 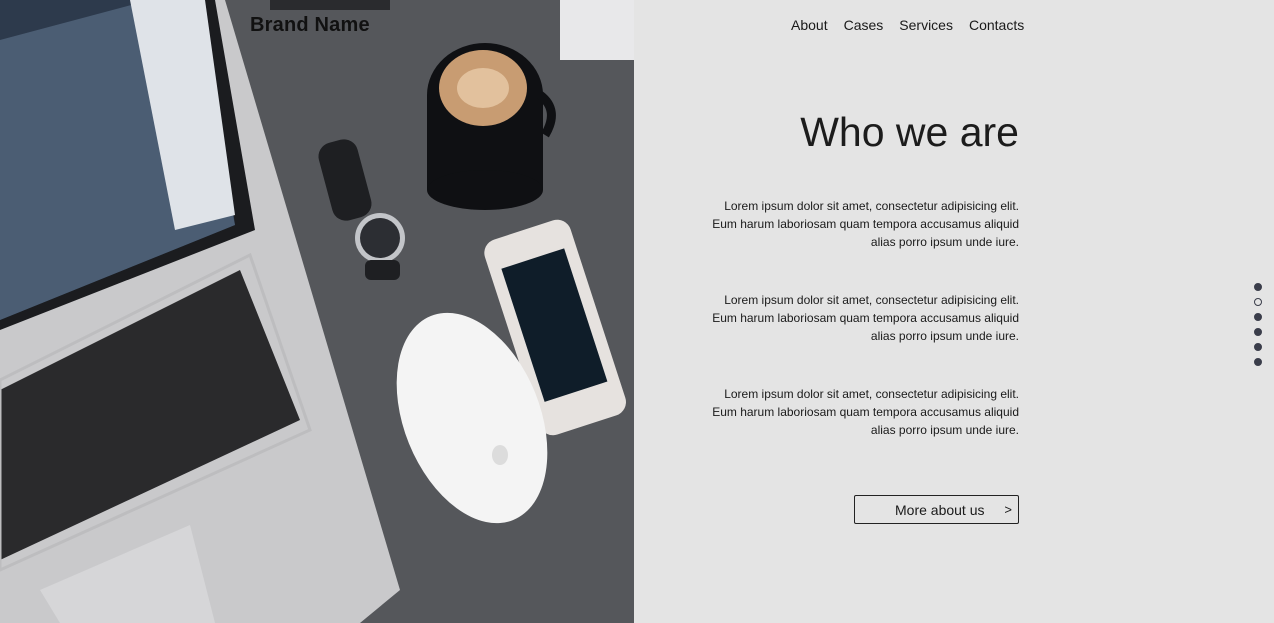 What do you see at coordinates (996, 25) in the screenshot?
I see `nav-contacts: Contacts` at bounding box center [996, 25].